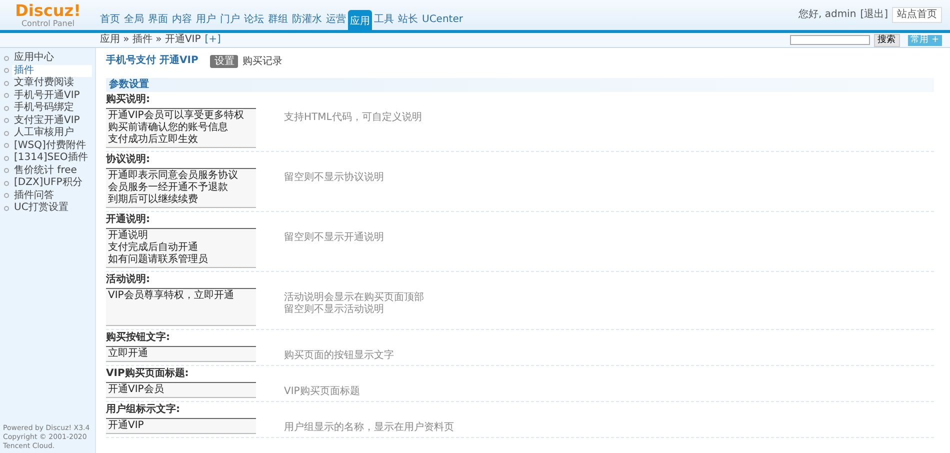  Describe the element at coordinates (150, 40) in the screenshot. I see `breadcrumb: 应用 » 插件 » 开通VIP` at that location.